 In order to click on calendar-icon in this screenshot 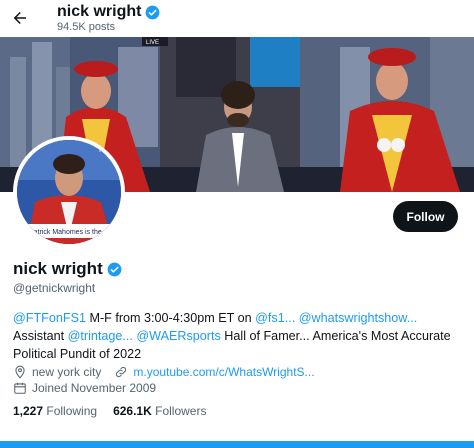, I will do `click(20, 388)`.